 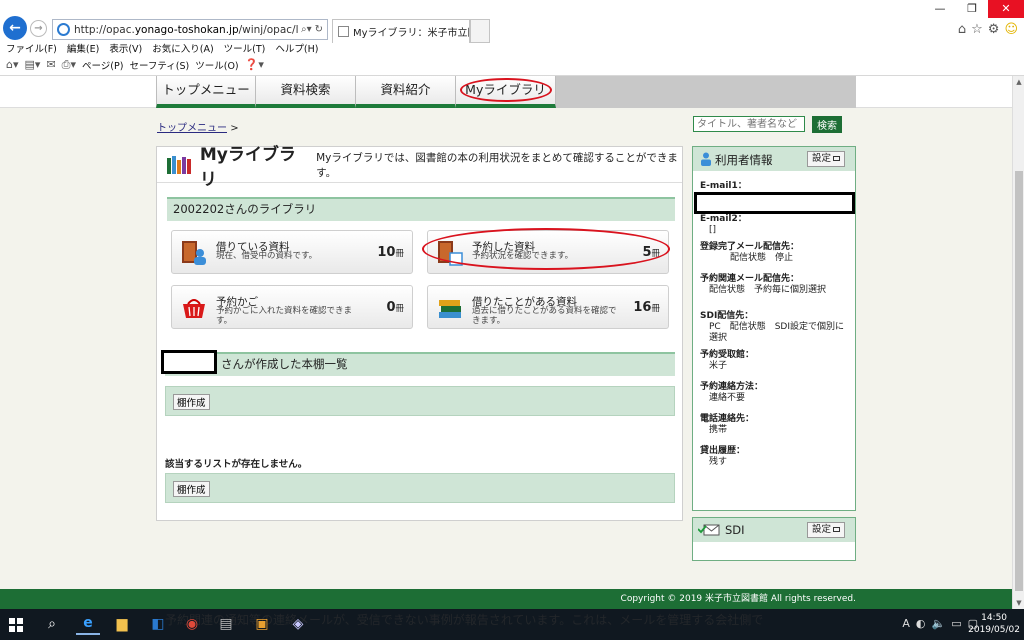 I want to click on sdi-panel: SDI 設定, so click(x=774, y=539).